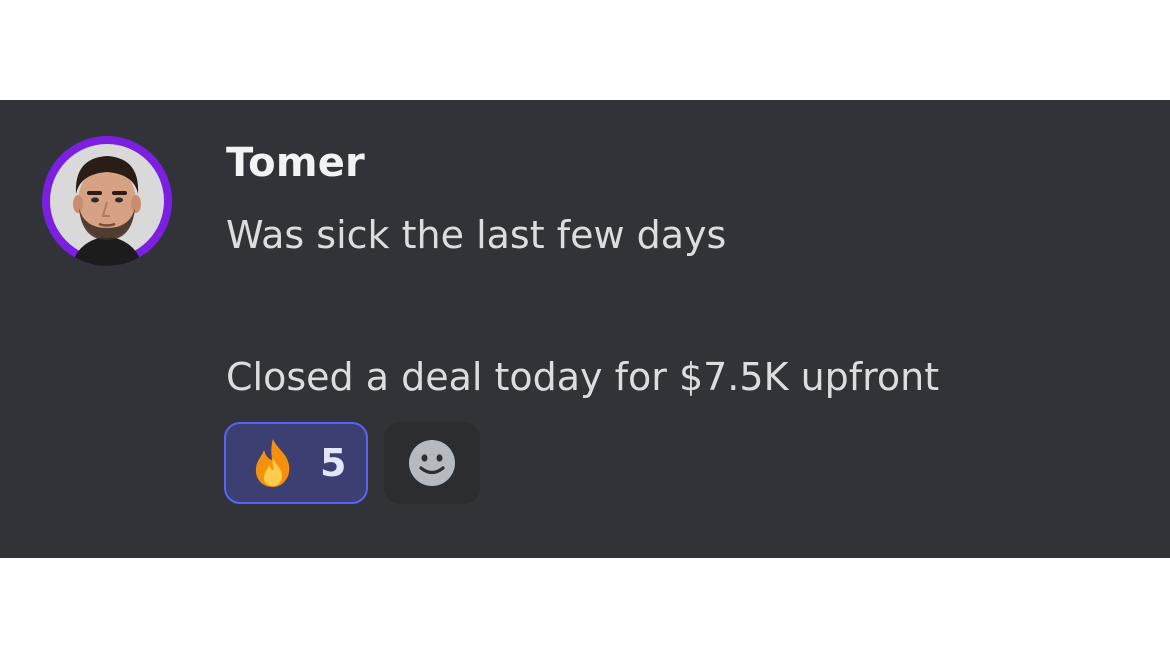 This screenshot has height=658, width=1170. Describe the element at coordinates (333, 463) in the screenshot. I see `reaction-count: 5` at that location.